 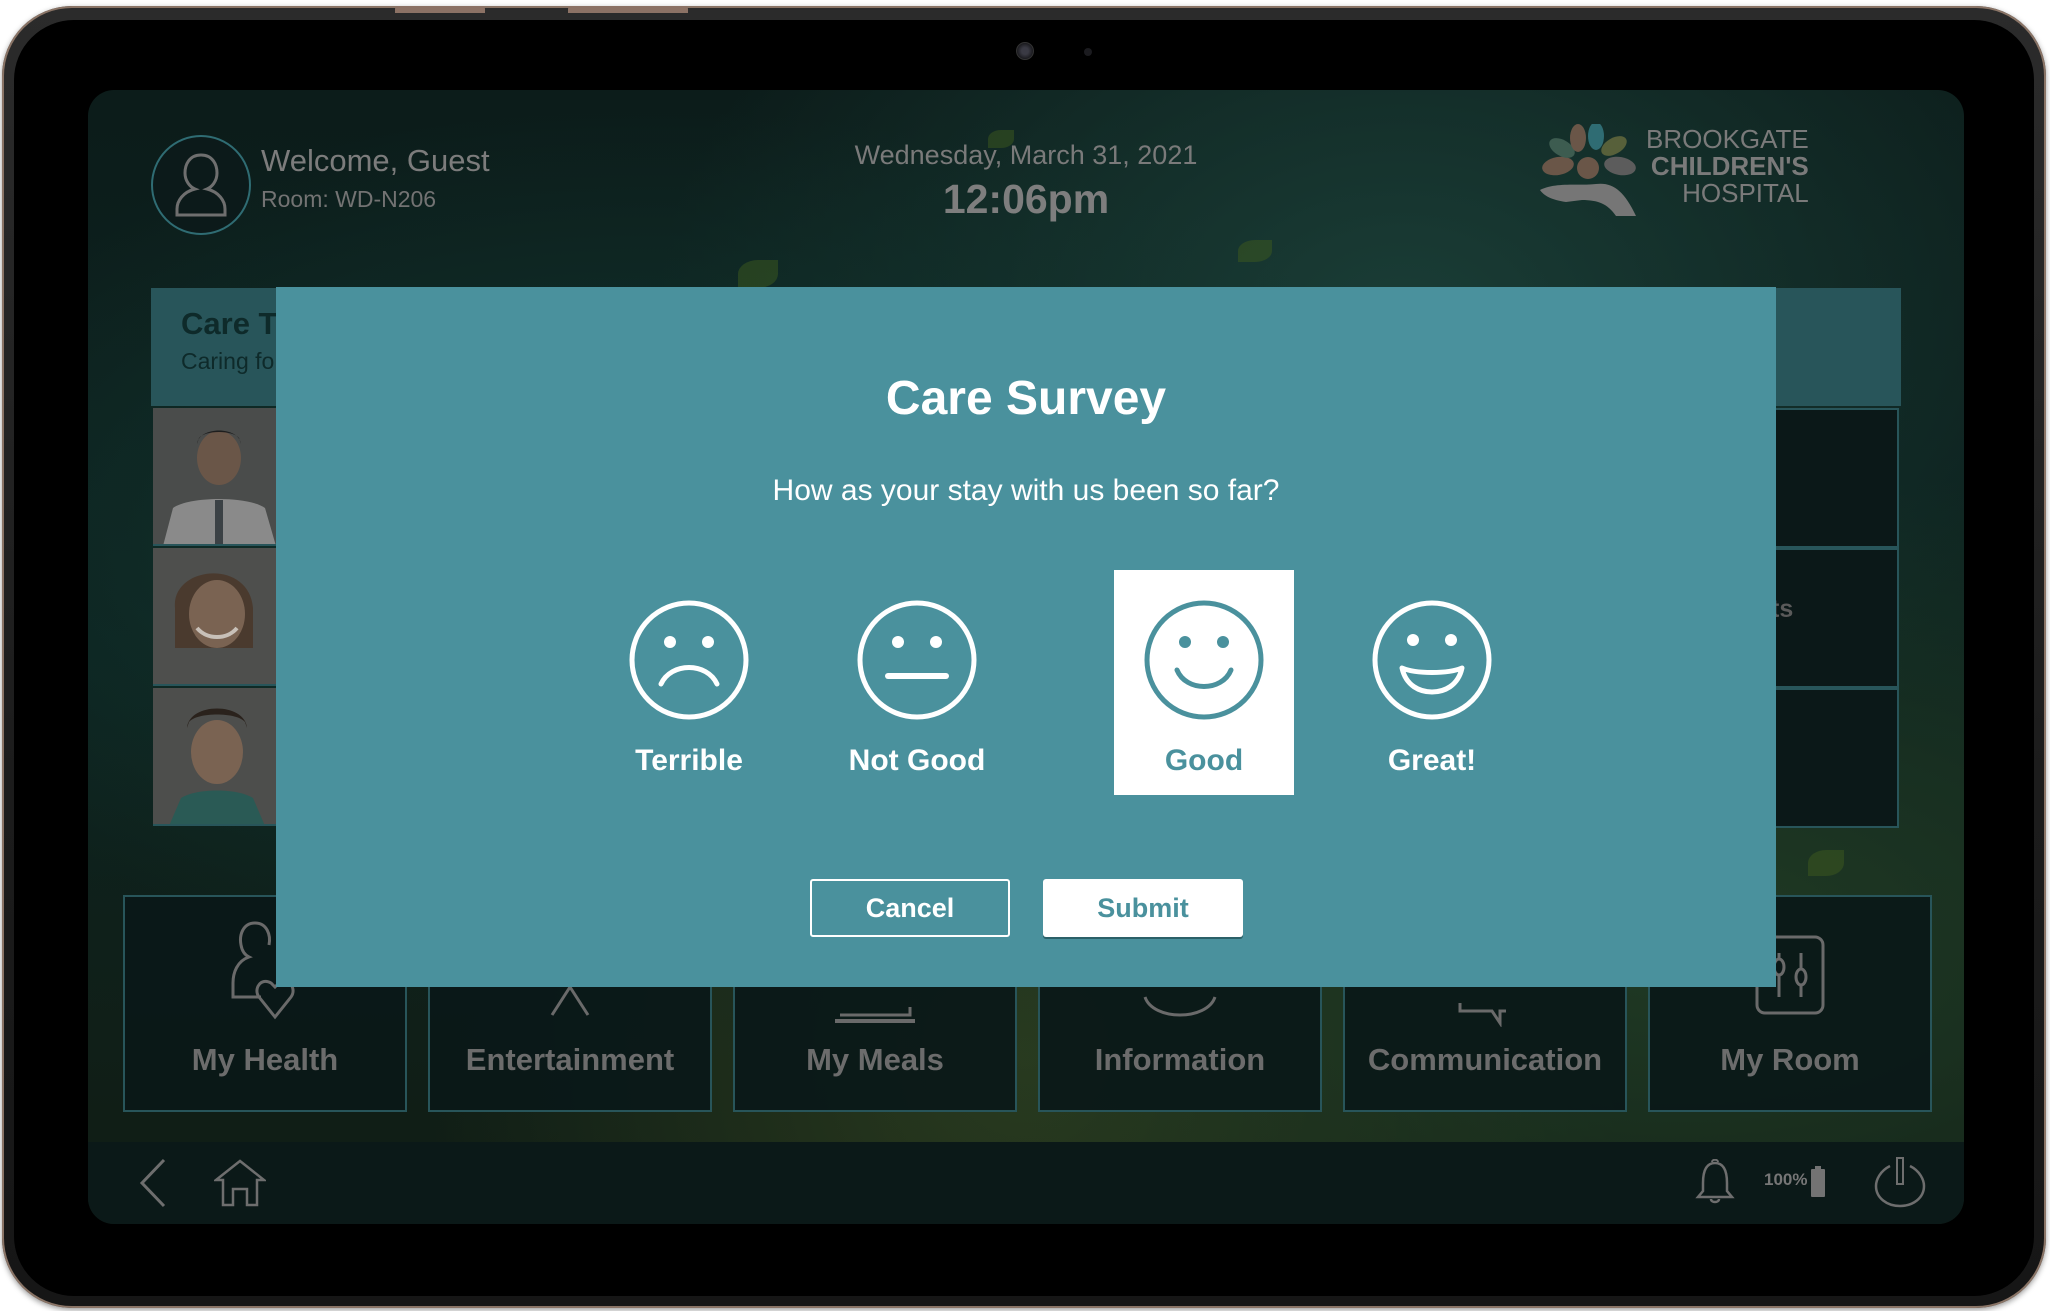 I want to click on logo-line-3: HOSPITAL, so click(x=1745, y=193).